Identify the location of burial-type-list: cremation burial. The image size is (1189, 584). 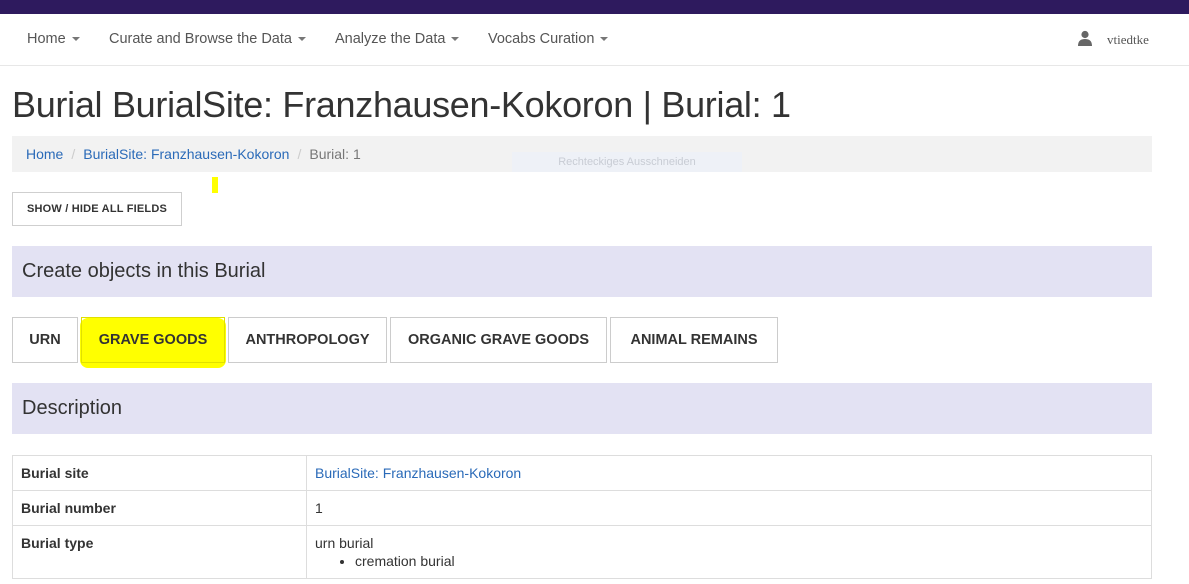
(729, 561).